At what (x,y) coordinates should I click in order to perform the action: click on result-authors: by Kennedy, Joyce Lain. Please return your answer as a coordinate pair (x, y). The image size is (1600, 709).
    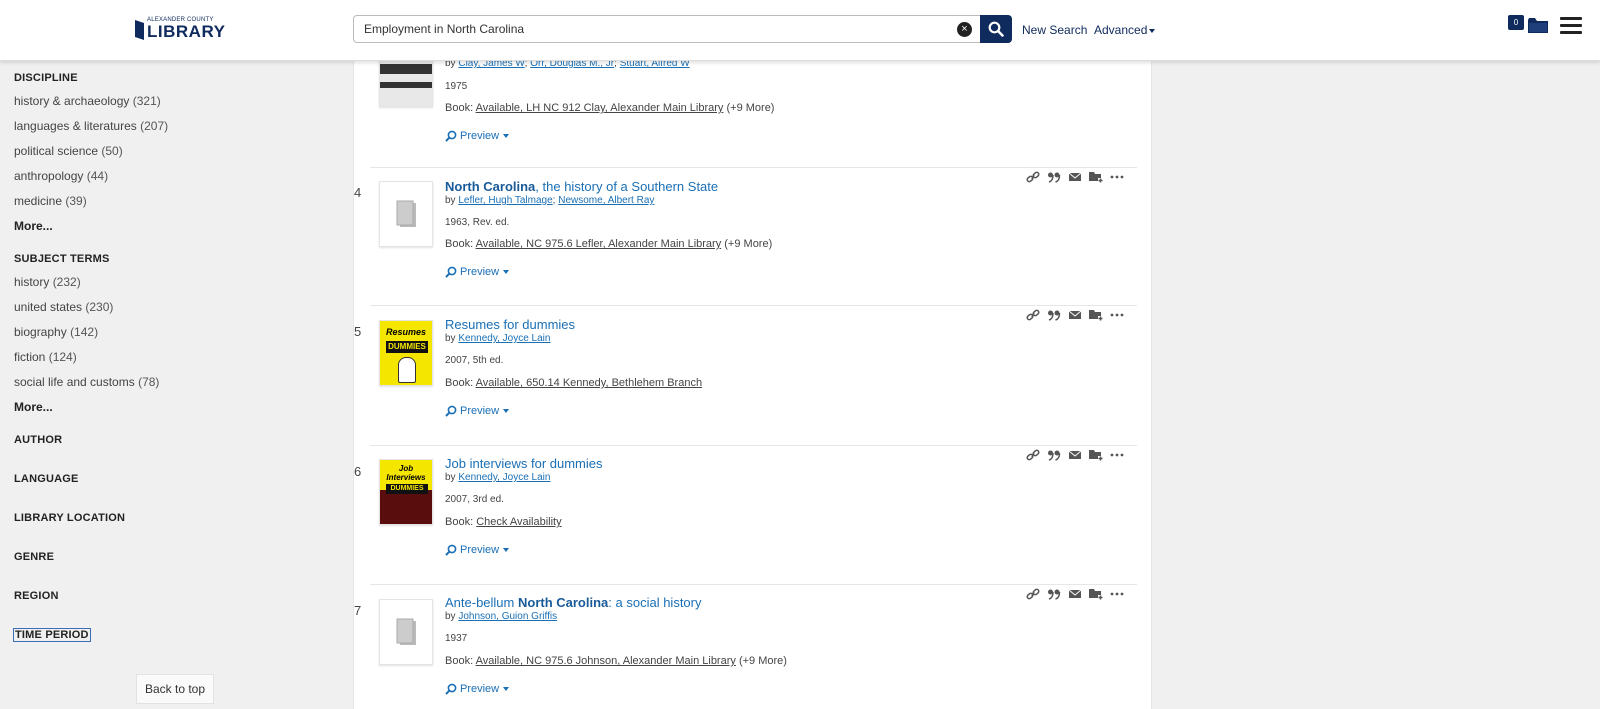
    Looking at the image, I should click on (498, 338).